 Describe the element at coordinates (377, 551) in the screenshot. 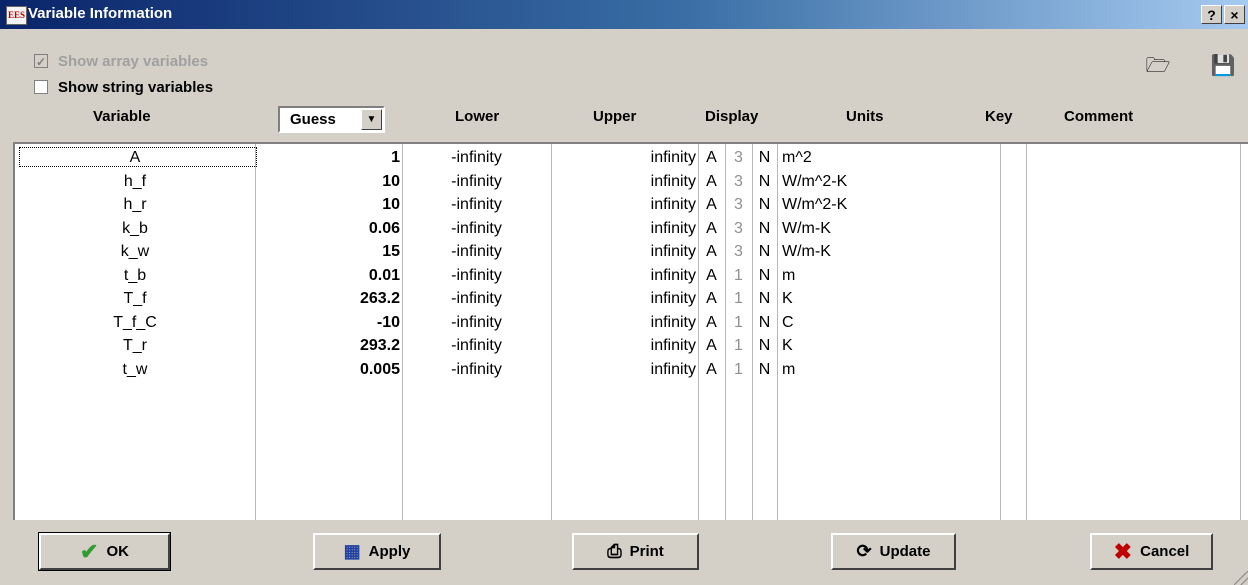

I see `apply-button: ▦ Apply` at that location.